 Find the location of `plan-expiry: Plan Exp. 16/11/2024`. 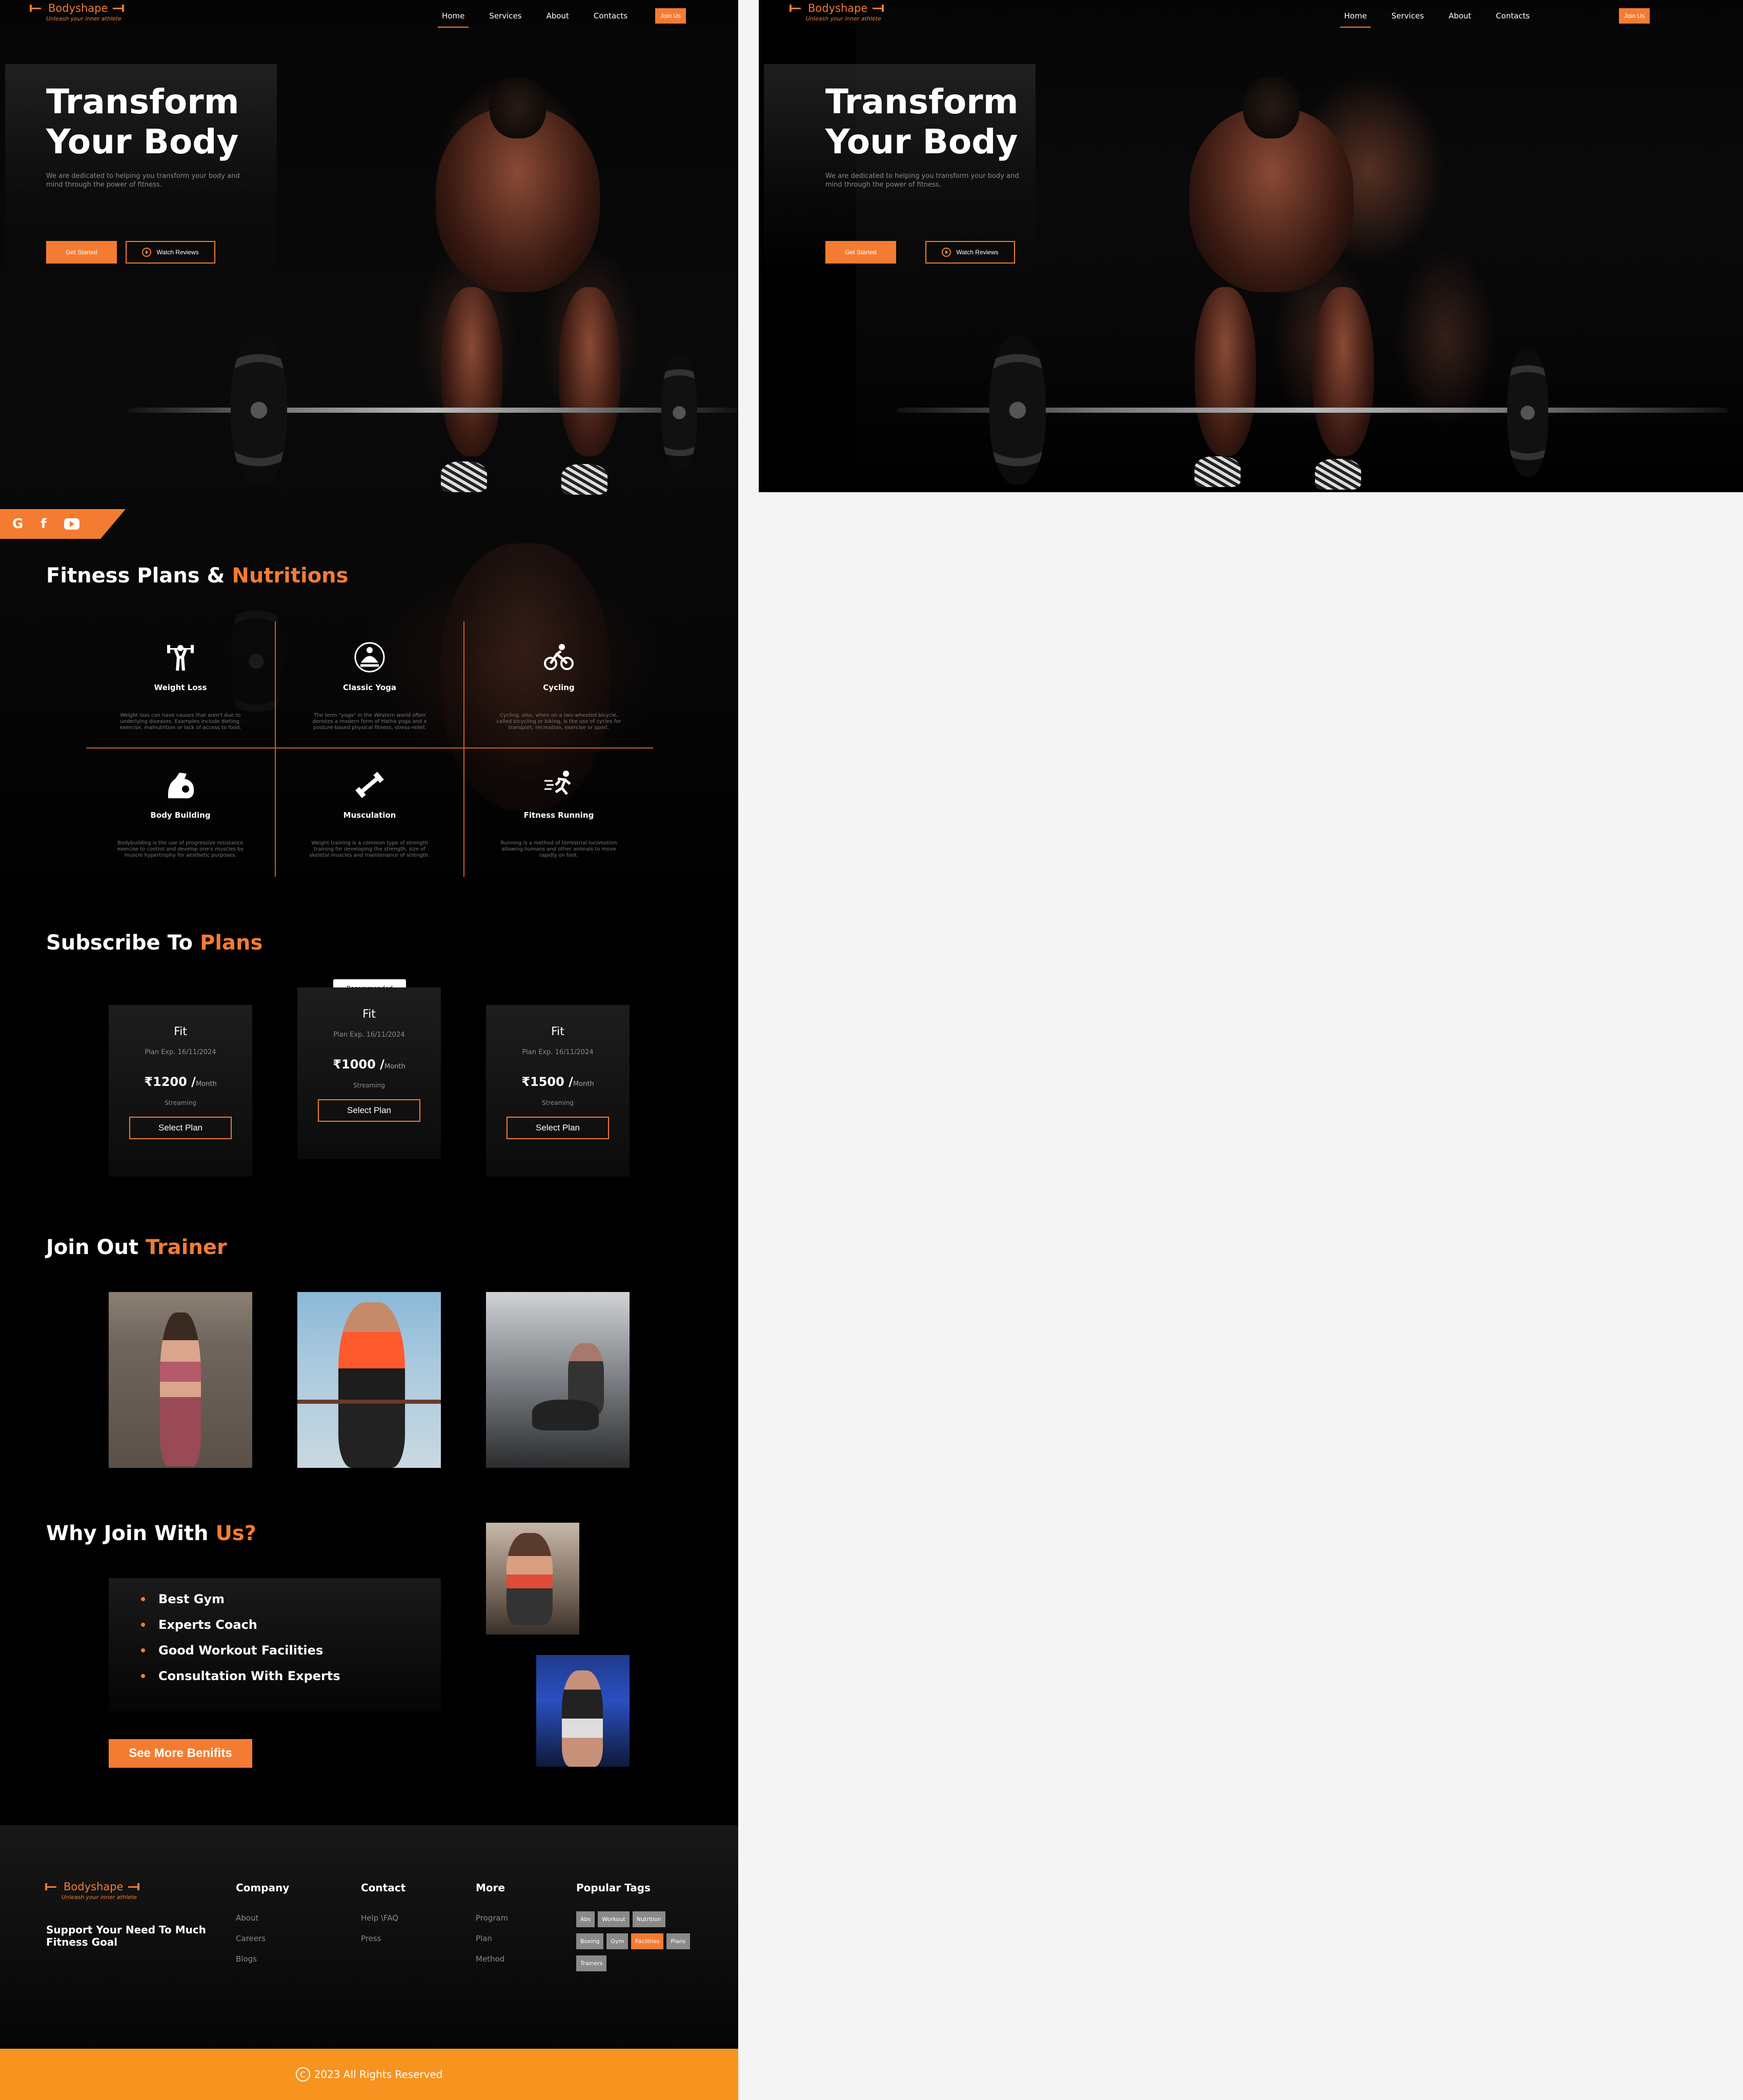

plan-expiry: Plan Exp. 16/11/2024 is located at coordinates (181, 1052).